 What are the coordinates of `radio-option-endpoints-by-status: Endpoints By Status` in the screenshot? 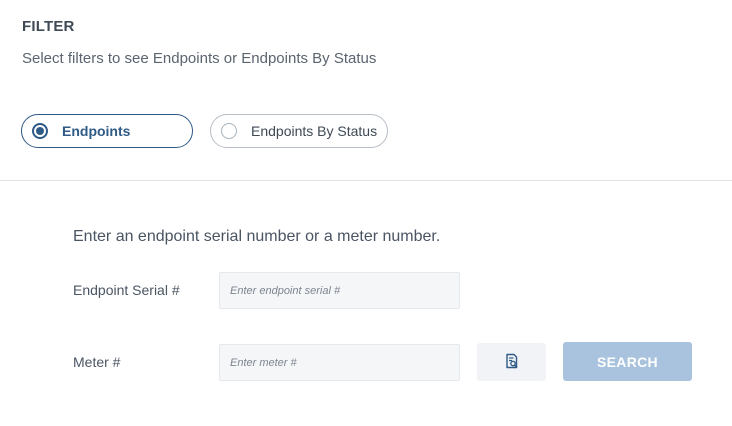 It's located at (299, 131).